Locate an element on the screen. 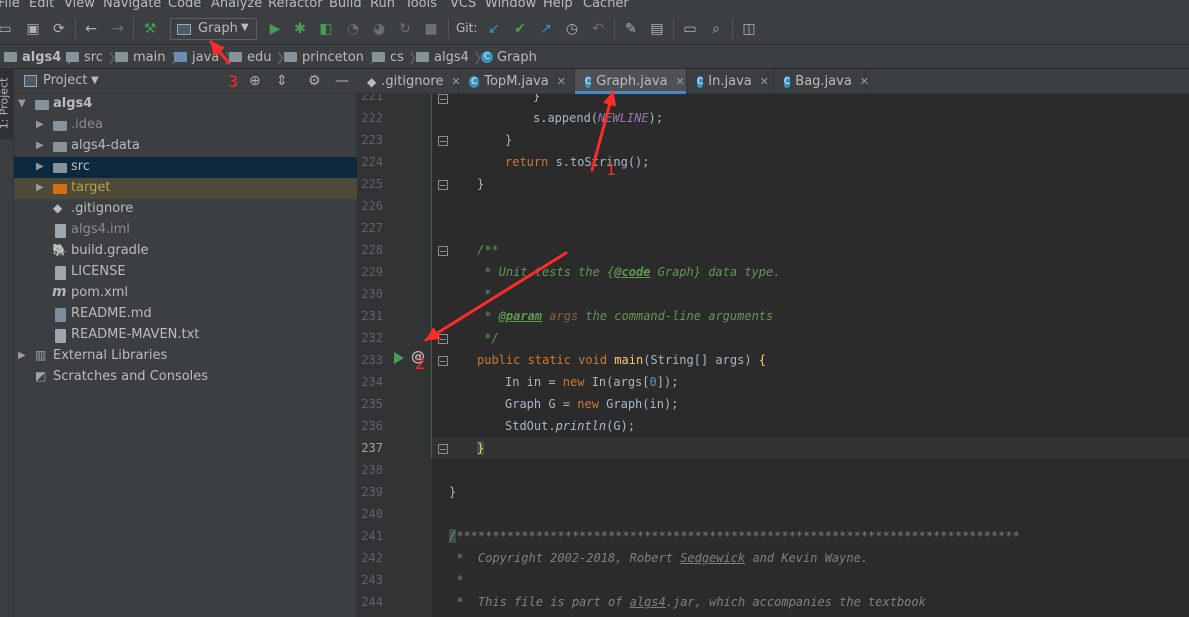  menu-build: Build is located at coordinates (345, 5).